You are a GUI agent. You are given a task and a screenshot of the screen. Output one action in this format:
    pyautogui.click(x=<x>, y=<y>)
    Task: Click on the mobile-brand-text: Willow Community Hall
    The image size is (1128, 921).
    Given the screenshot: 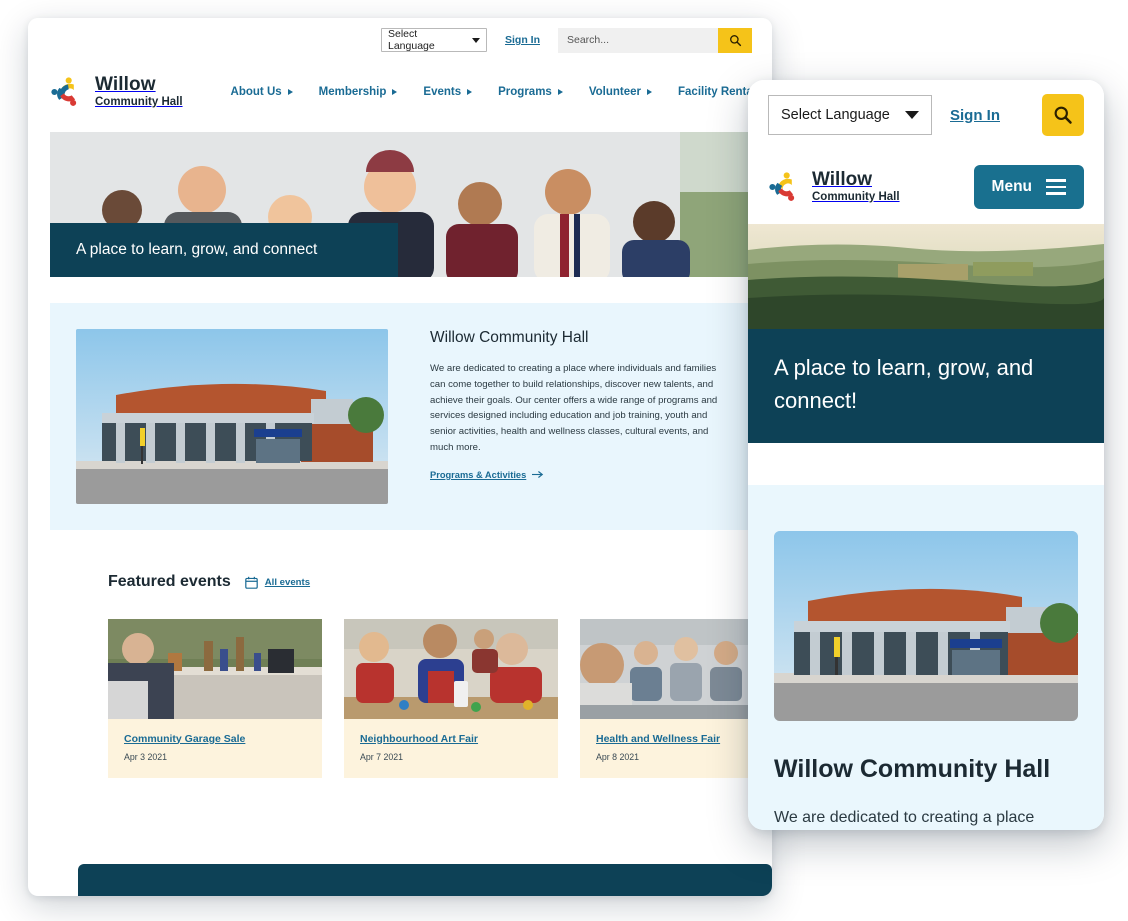 What is the action you would take?
    pyautogui.click(x=856, y=186)
    